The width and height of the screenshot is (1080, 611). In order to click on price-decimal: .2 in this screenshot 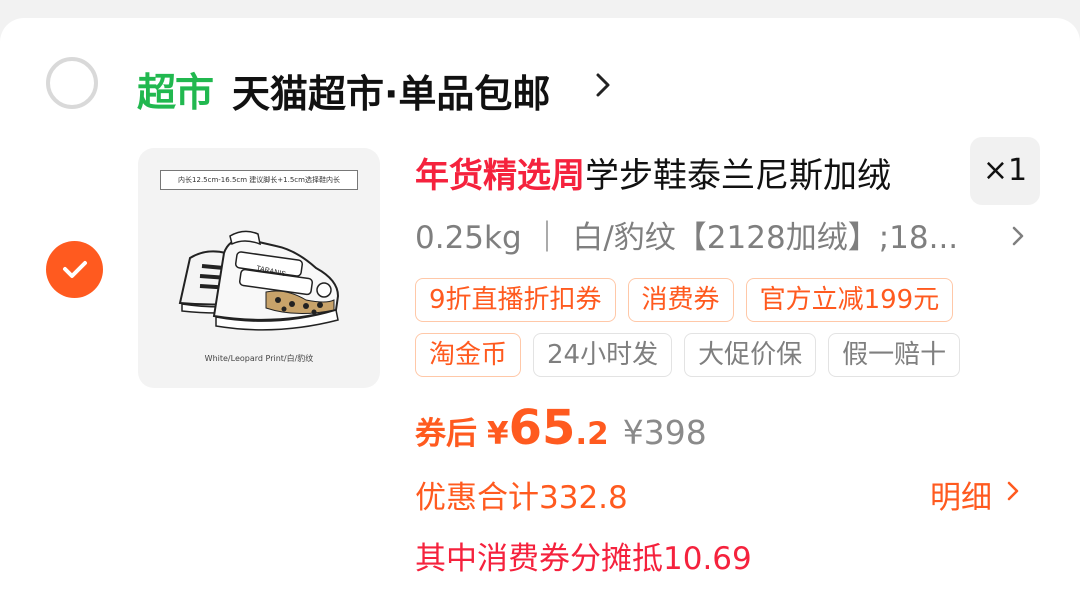, I will do `click(592, 434)`.